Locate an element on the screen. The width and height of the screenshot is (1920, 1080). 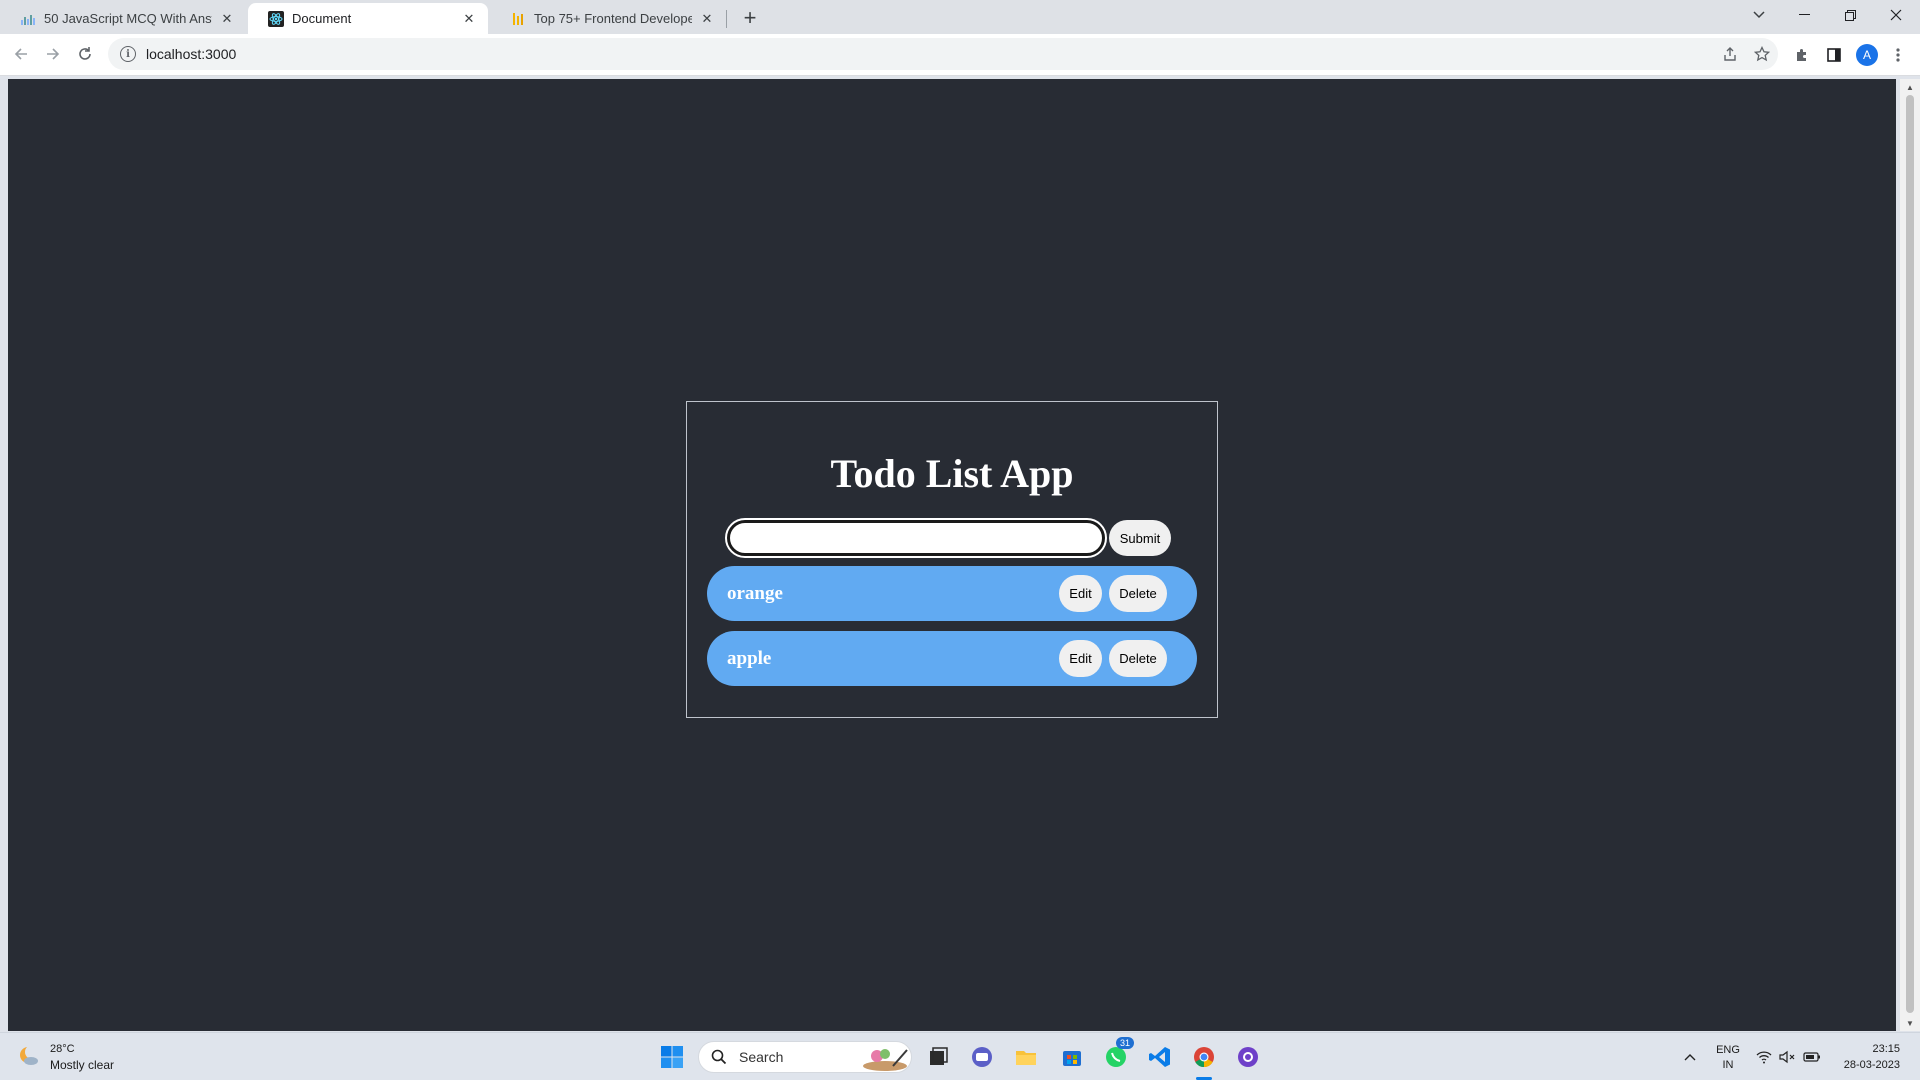
tab-title: Document is located at coordinates (322, 18).